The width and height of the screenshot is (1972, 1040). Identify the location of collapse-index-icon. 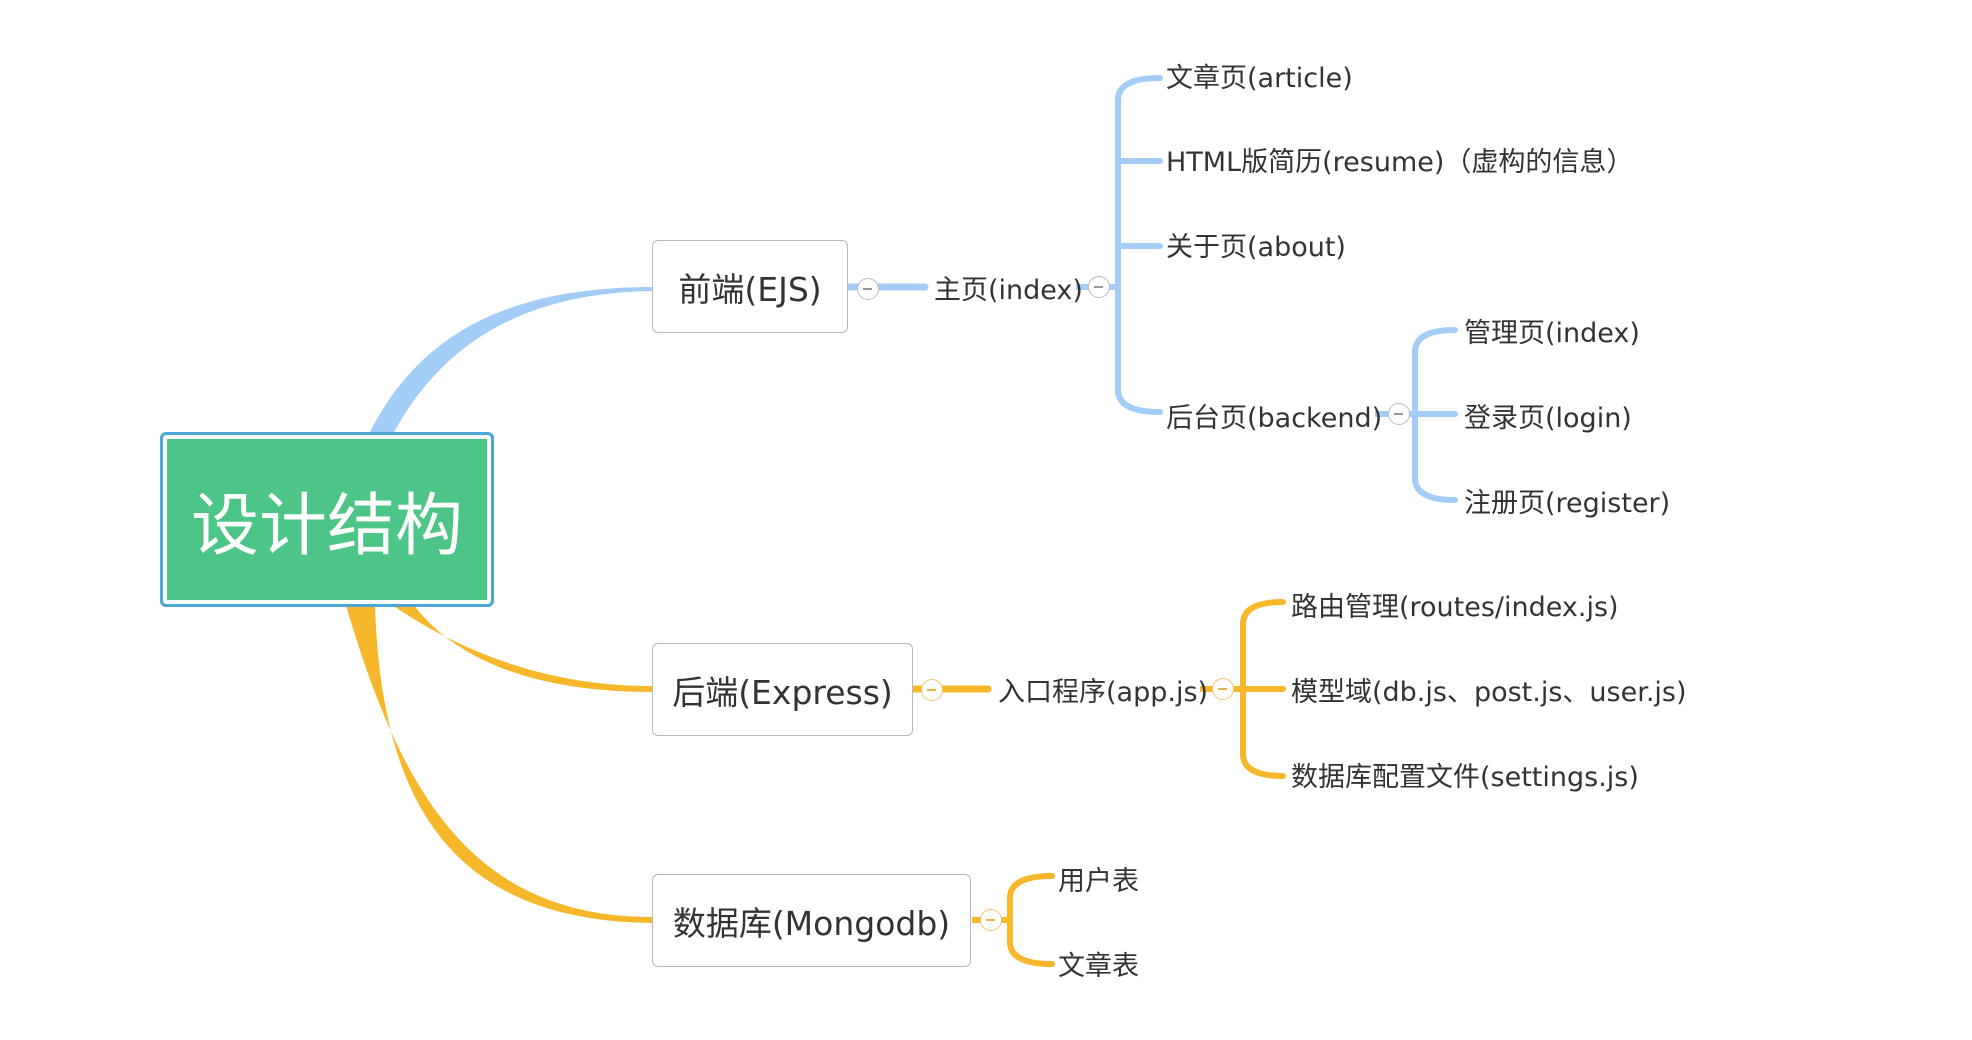
(1099, 287).